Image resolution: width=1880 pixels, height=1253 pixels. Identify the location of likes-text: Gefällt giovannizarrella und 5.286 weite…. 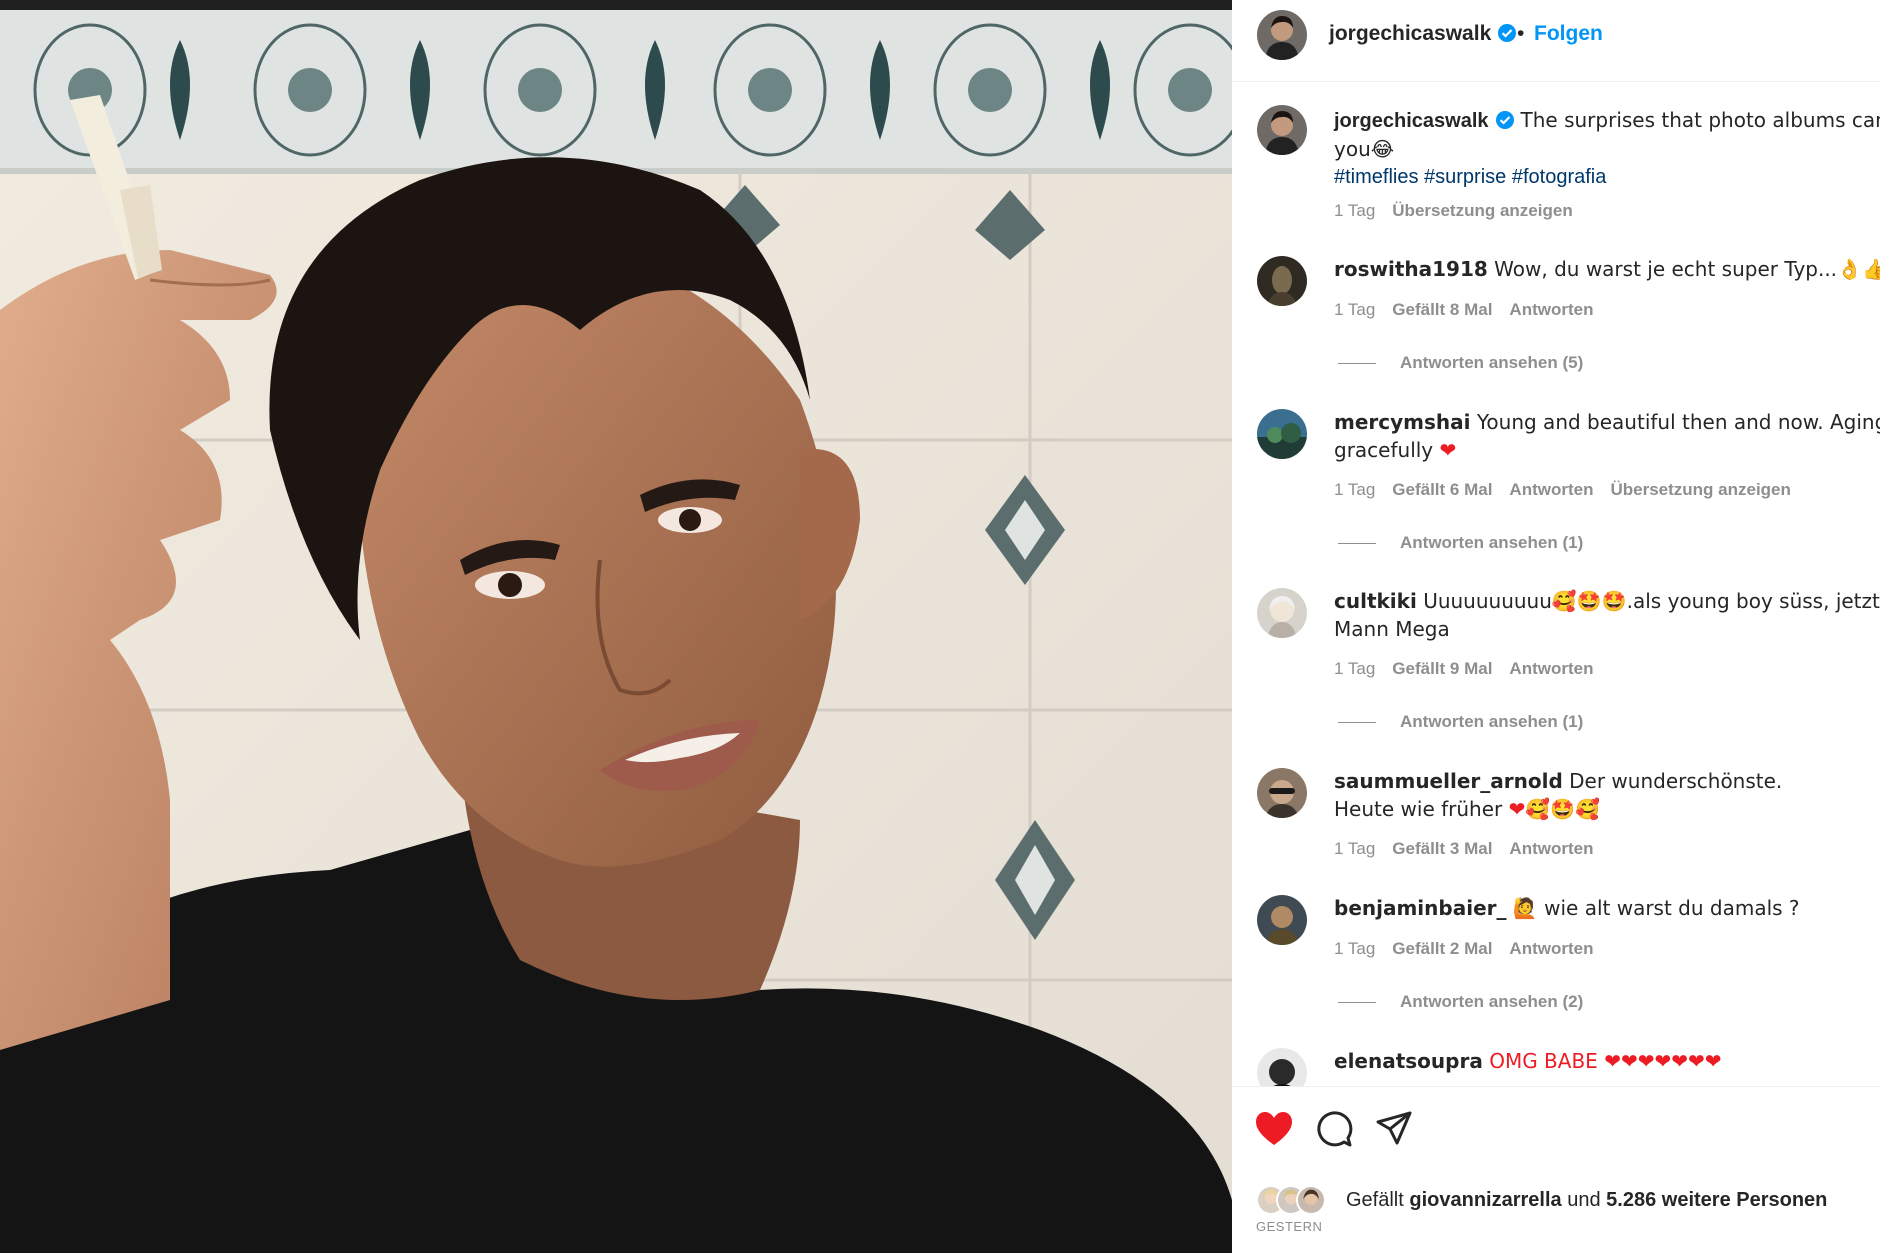
(1587, 1200).